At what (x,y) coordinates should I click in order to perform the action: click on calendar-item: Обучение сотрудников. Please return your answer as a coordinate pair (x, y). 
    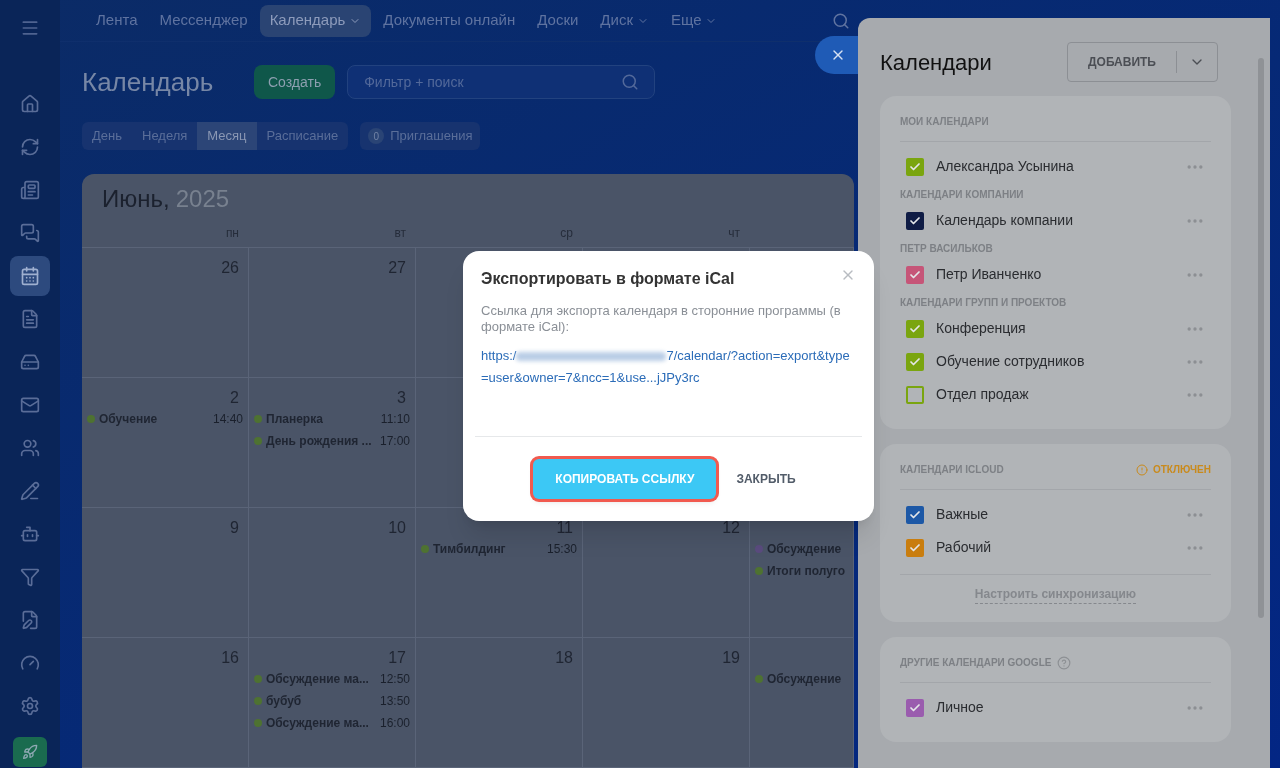
    Looking at the image, I should click on (1055, 361).